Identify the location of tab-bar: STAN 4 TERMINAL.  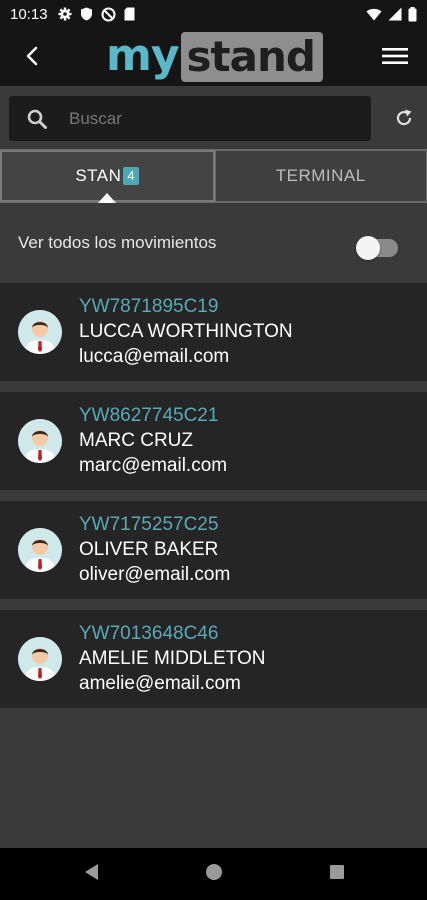
(213, 176).